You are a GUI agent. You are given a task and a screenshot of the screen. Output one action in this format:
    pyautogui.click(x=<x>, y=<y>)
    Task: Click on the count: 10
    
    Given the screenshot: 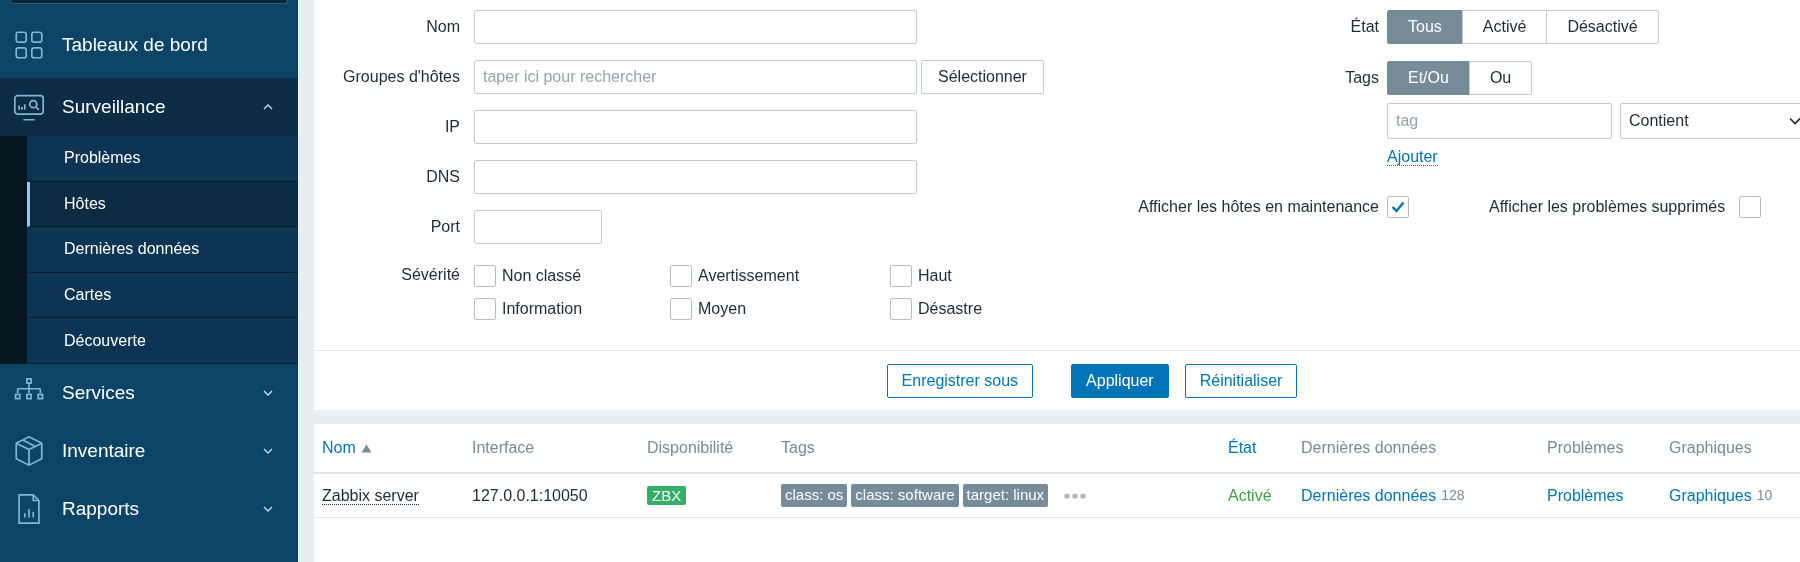 What is the action you would take?
    pyautogui.click(x=1764, y=495)
    